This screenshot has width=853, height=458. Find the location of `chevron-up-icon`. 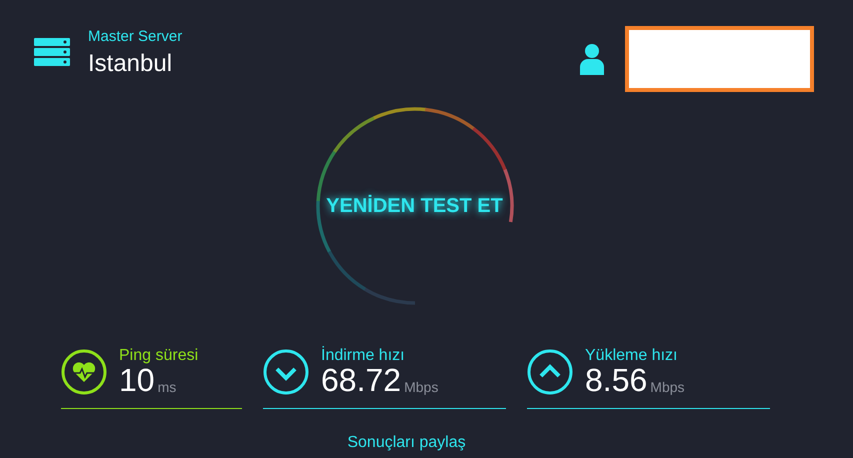

chevron-up-icon is located at coordinates (550, 372).